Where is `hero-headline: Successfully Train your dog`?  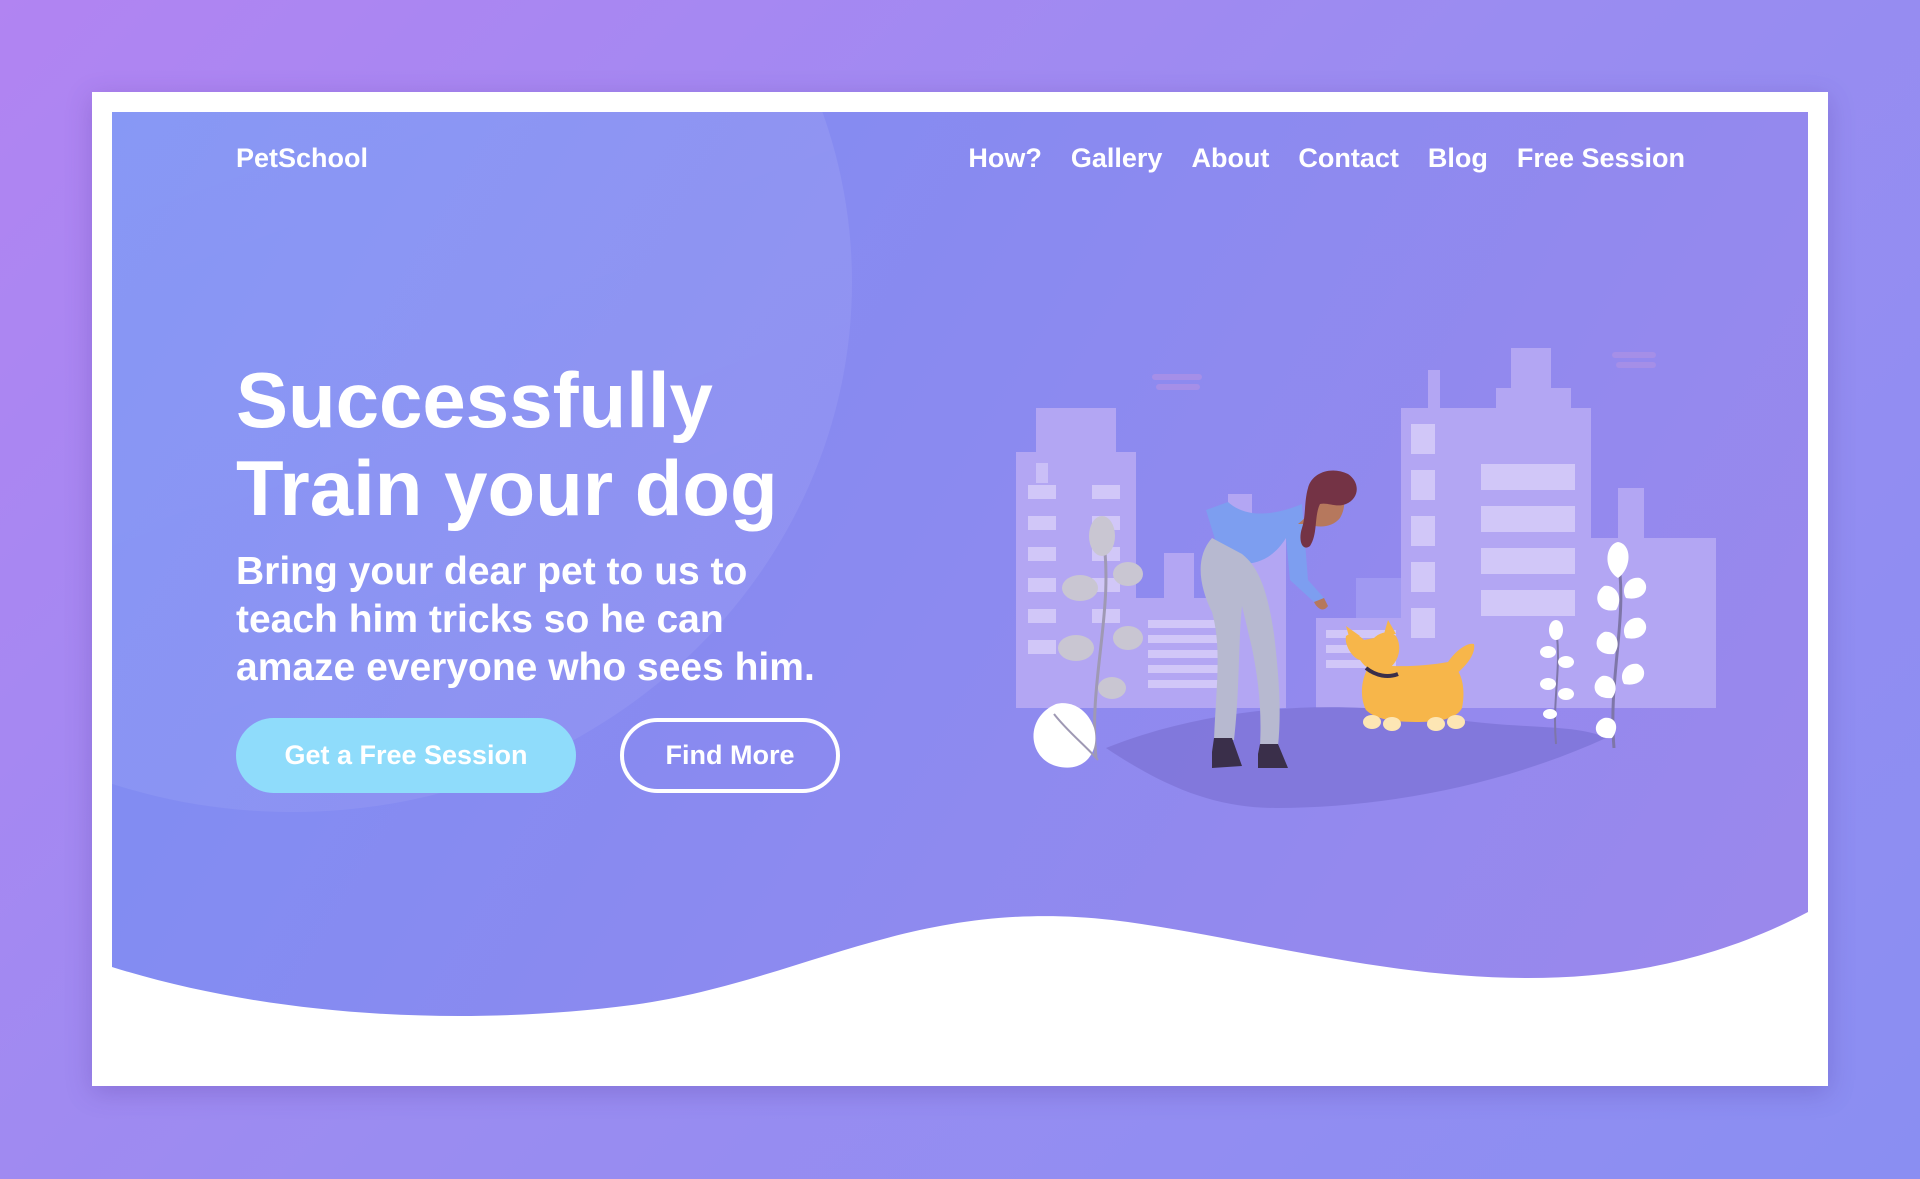
hero-headline: Successfully Train your dog is located at coordinates (507, 444).